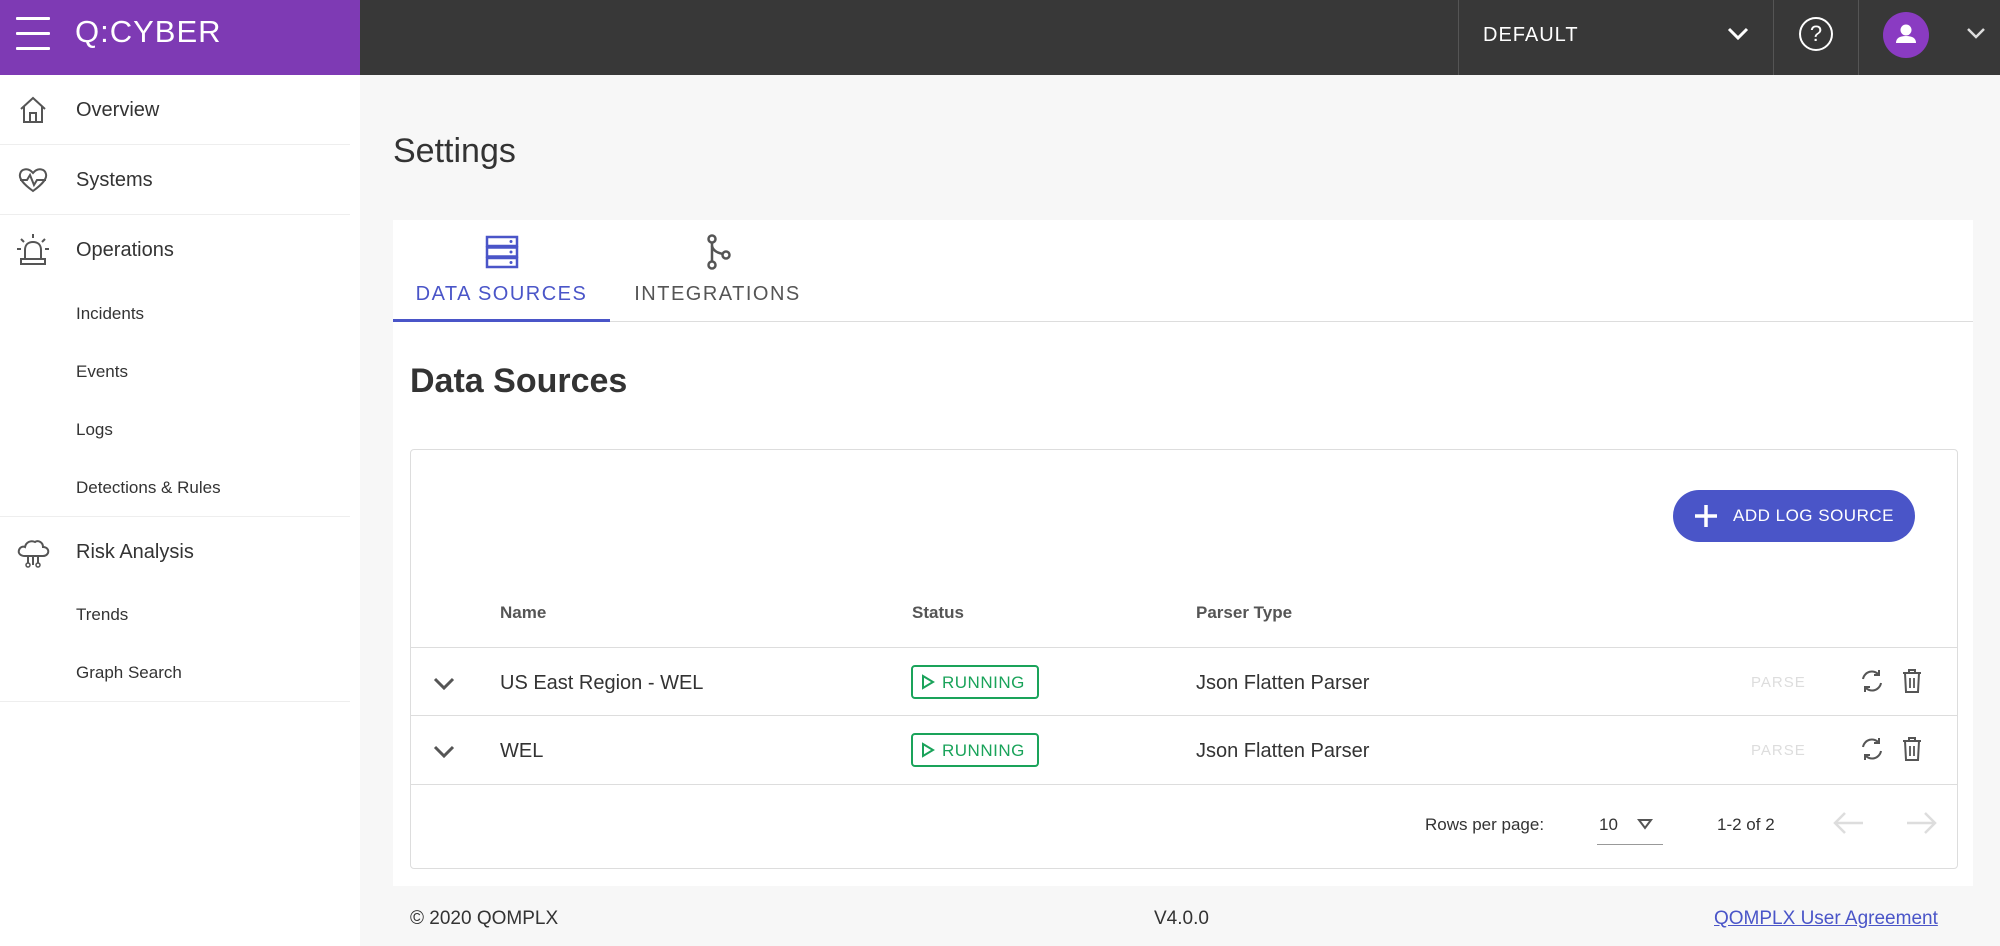  I want to click on tab-label: INTEGRATIONS, so click(717, 294).